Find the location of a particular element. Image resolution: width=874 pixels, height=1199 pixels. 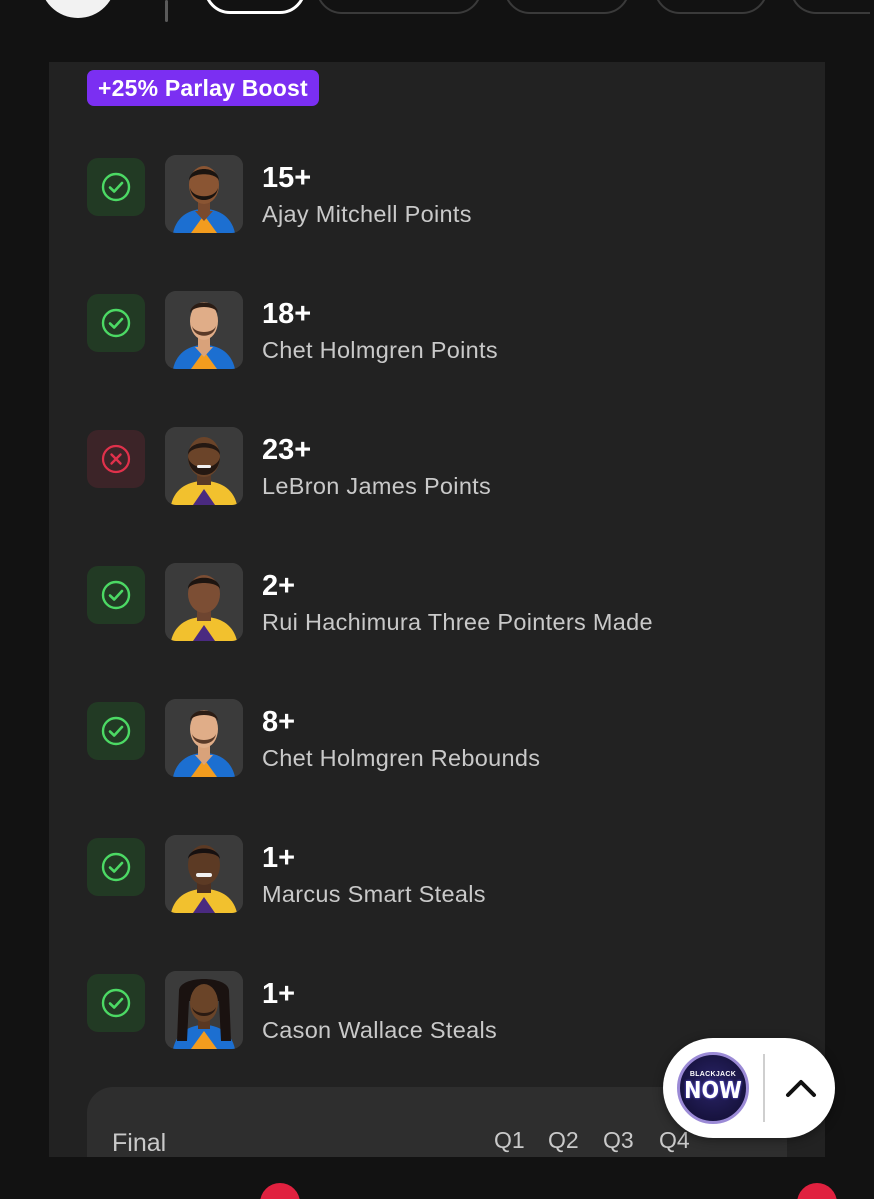

leg-line: 23+ is located at coordinates (287, 450).